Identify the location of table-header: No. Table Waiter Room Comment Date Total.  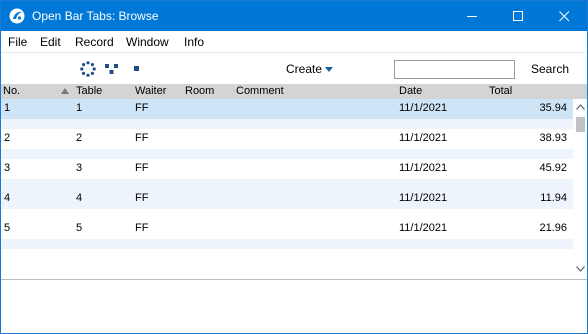
(294, 91).